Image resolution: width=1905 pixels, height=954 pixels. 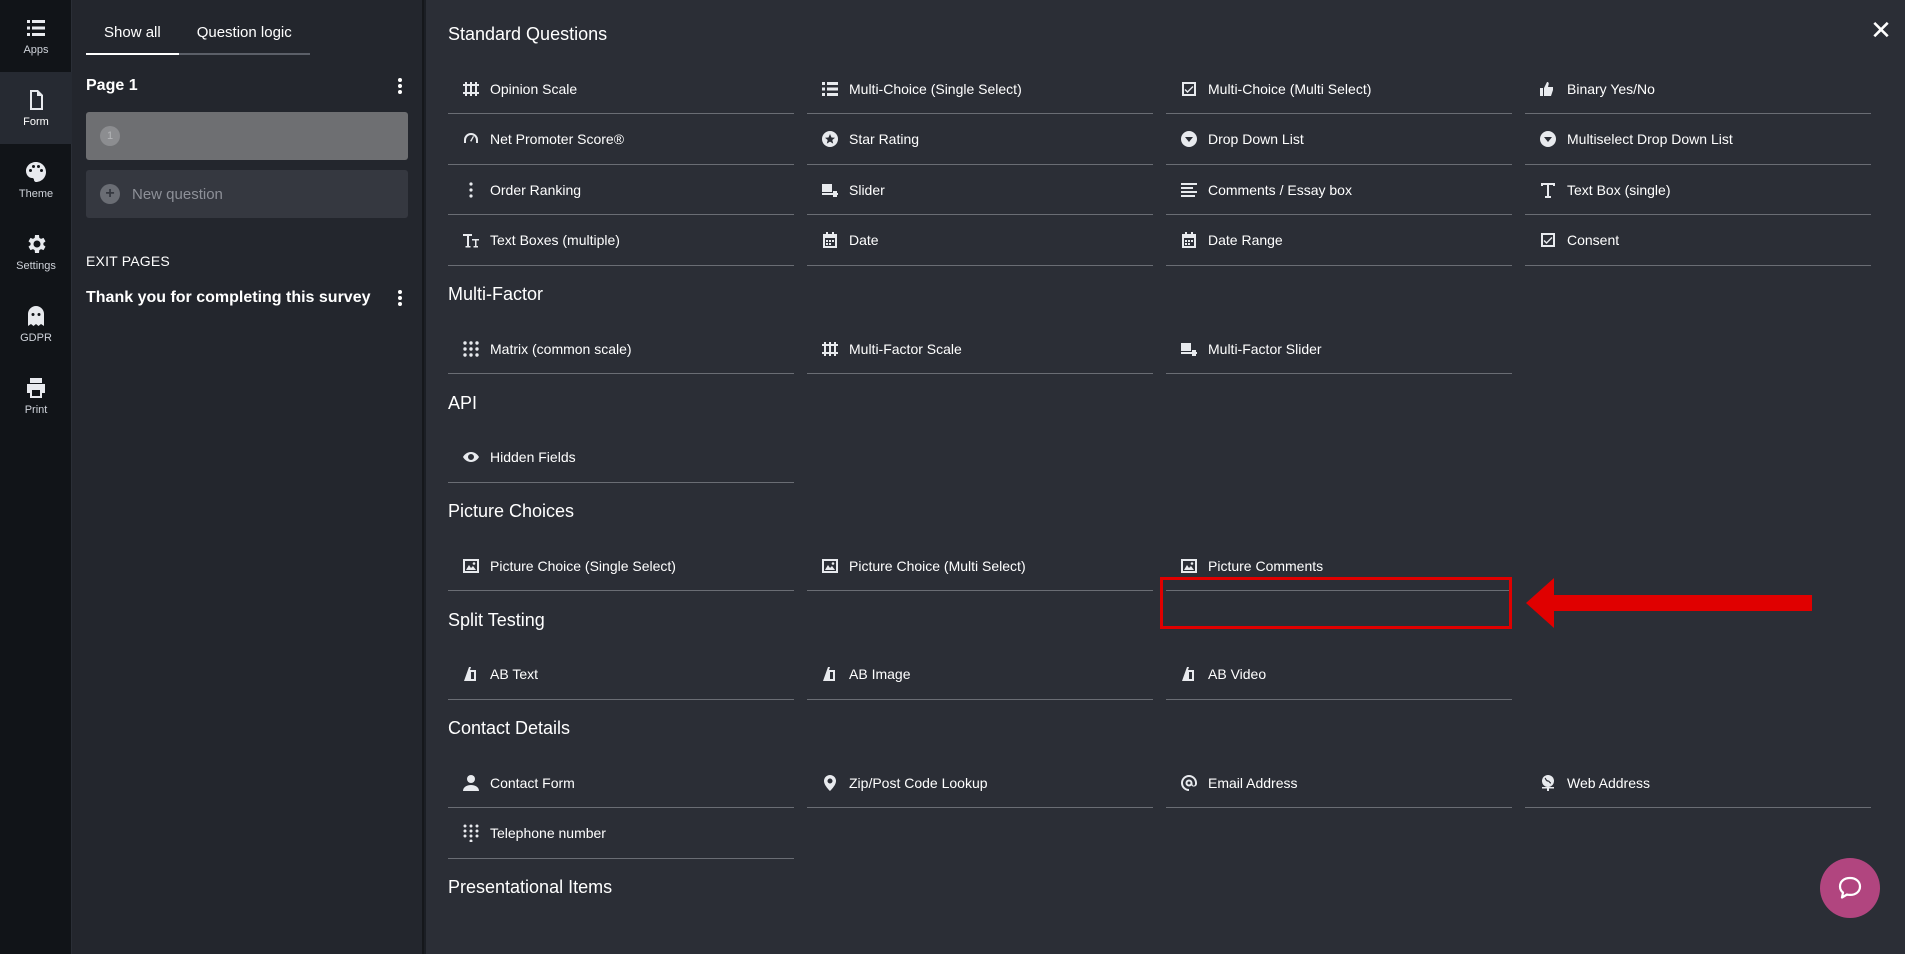 I want to click on question-type-slider: Slider, so click(x=980, y=190).